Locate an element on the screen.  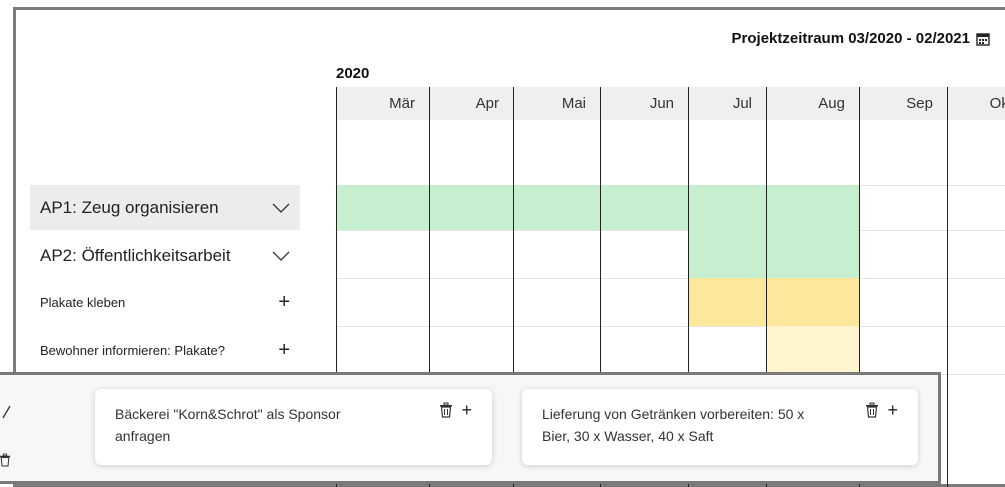
row-bewohner-informieren: Bewohner informieren: Plakate? + is located at coordinates (165, 350).